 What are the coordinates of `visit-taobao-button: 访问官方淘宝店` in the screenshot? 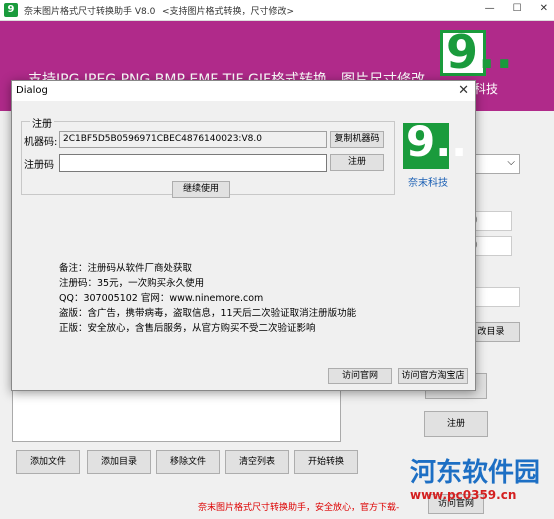 It's located at (433, 376).